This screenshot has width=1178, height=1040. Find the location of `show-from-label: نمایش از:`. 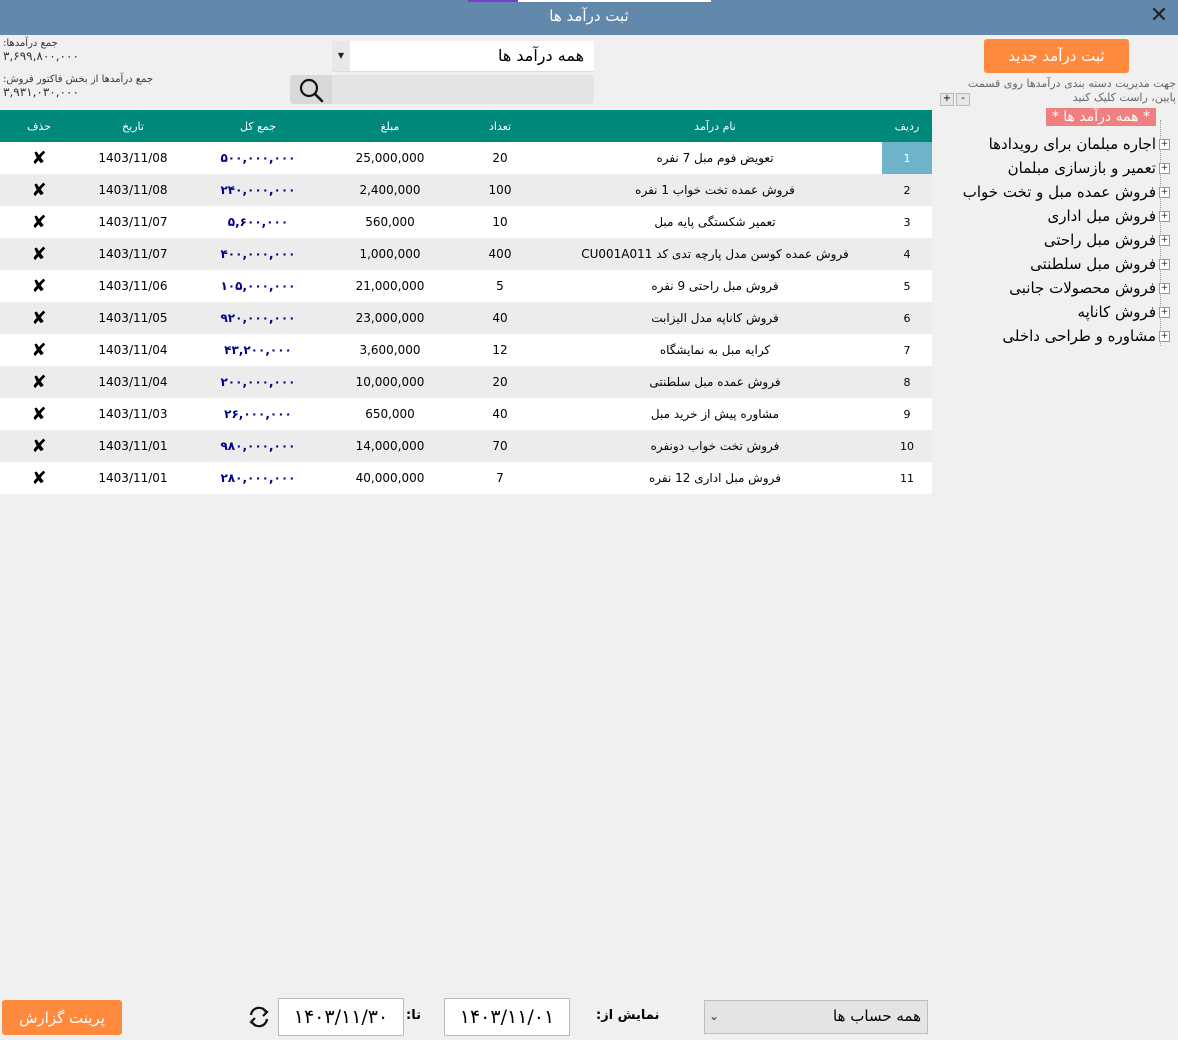

show-from-label: نمایش از: is located at coordinates (628, 1015).